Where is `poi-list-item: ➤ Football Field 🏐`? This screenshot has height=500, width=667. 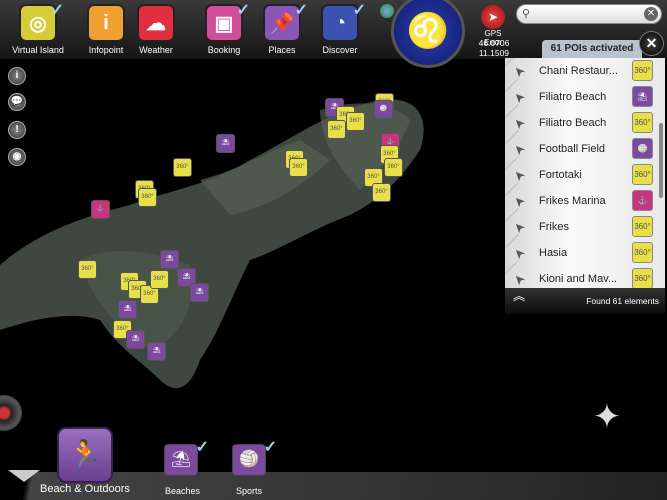 poi-list-item: ➤ Football Field 🏐 is located at coordinates (585, 148).